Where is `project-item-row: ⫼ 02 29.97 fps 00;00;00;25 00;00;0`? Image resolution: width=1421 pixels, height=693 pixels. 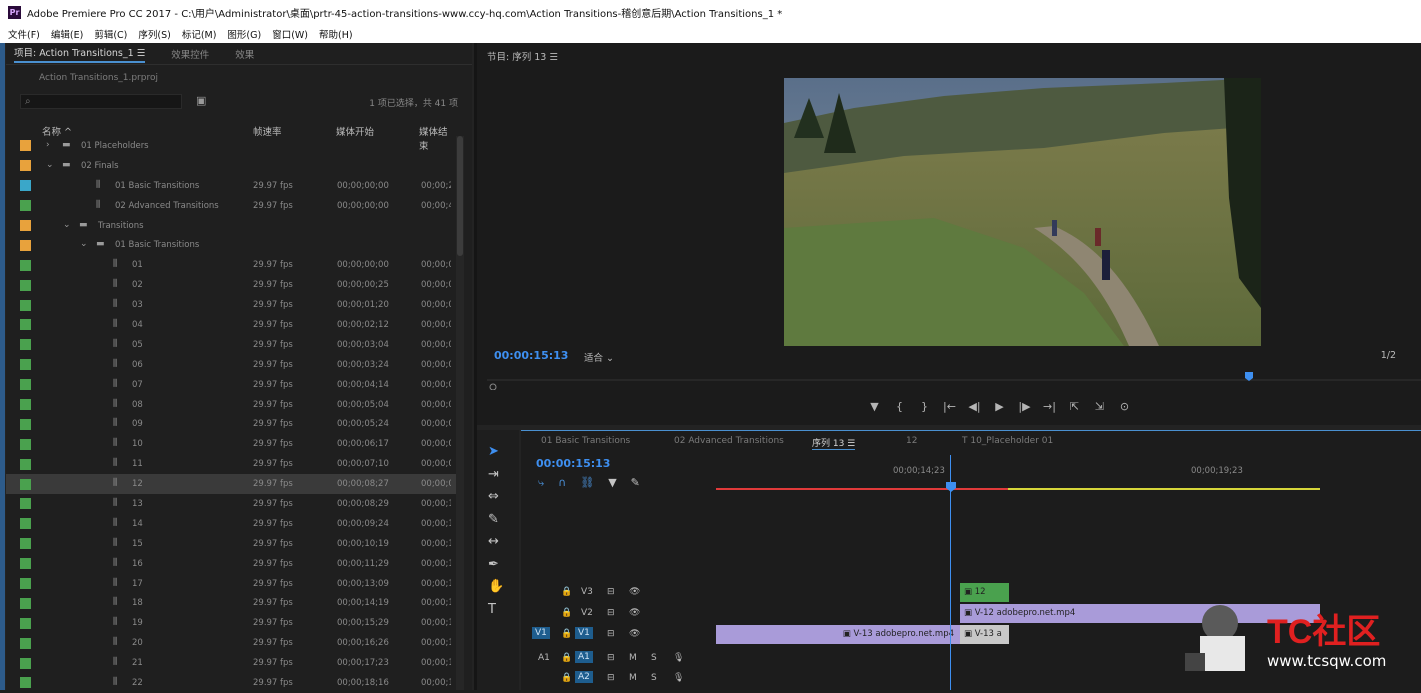
project-item-row: ⫼ 02 29.97 fps 00;00;00;25 00;00;0 is located at coordinates (231, 285).